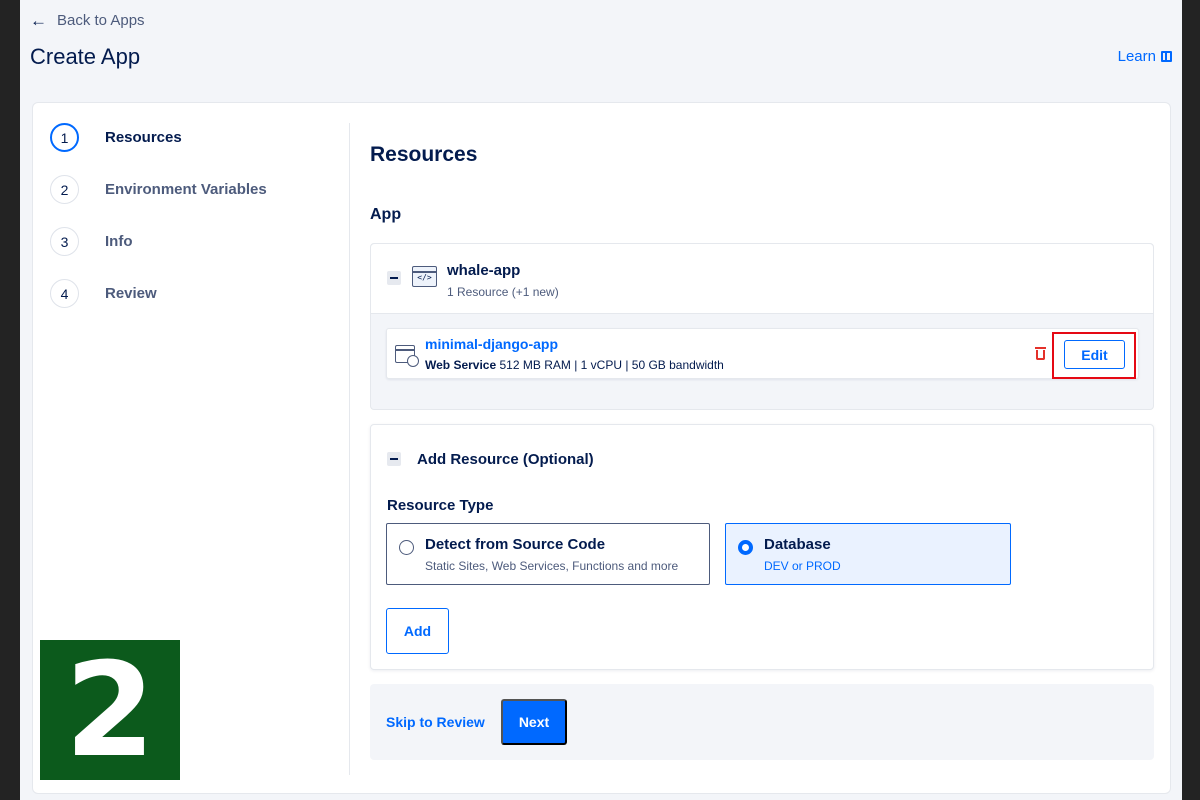 The image size is (1200, 800). Describe the element at coordinates (515, 544) in the screenshot. I see `option-title: Detect from Source Code` at that location.